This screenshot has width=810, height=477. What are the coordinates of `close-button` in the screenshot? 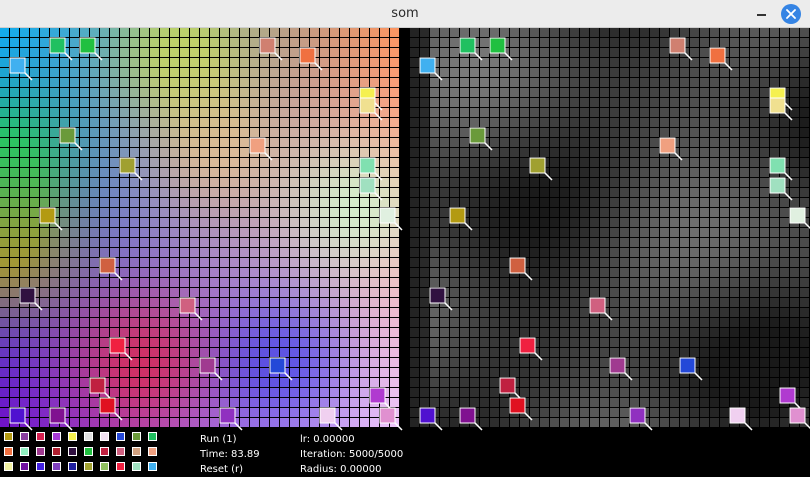 It's located at (791, 14).